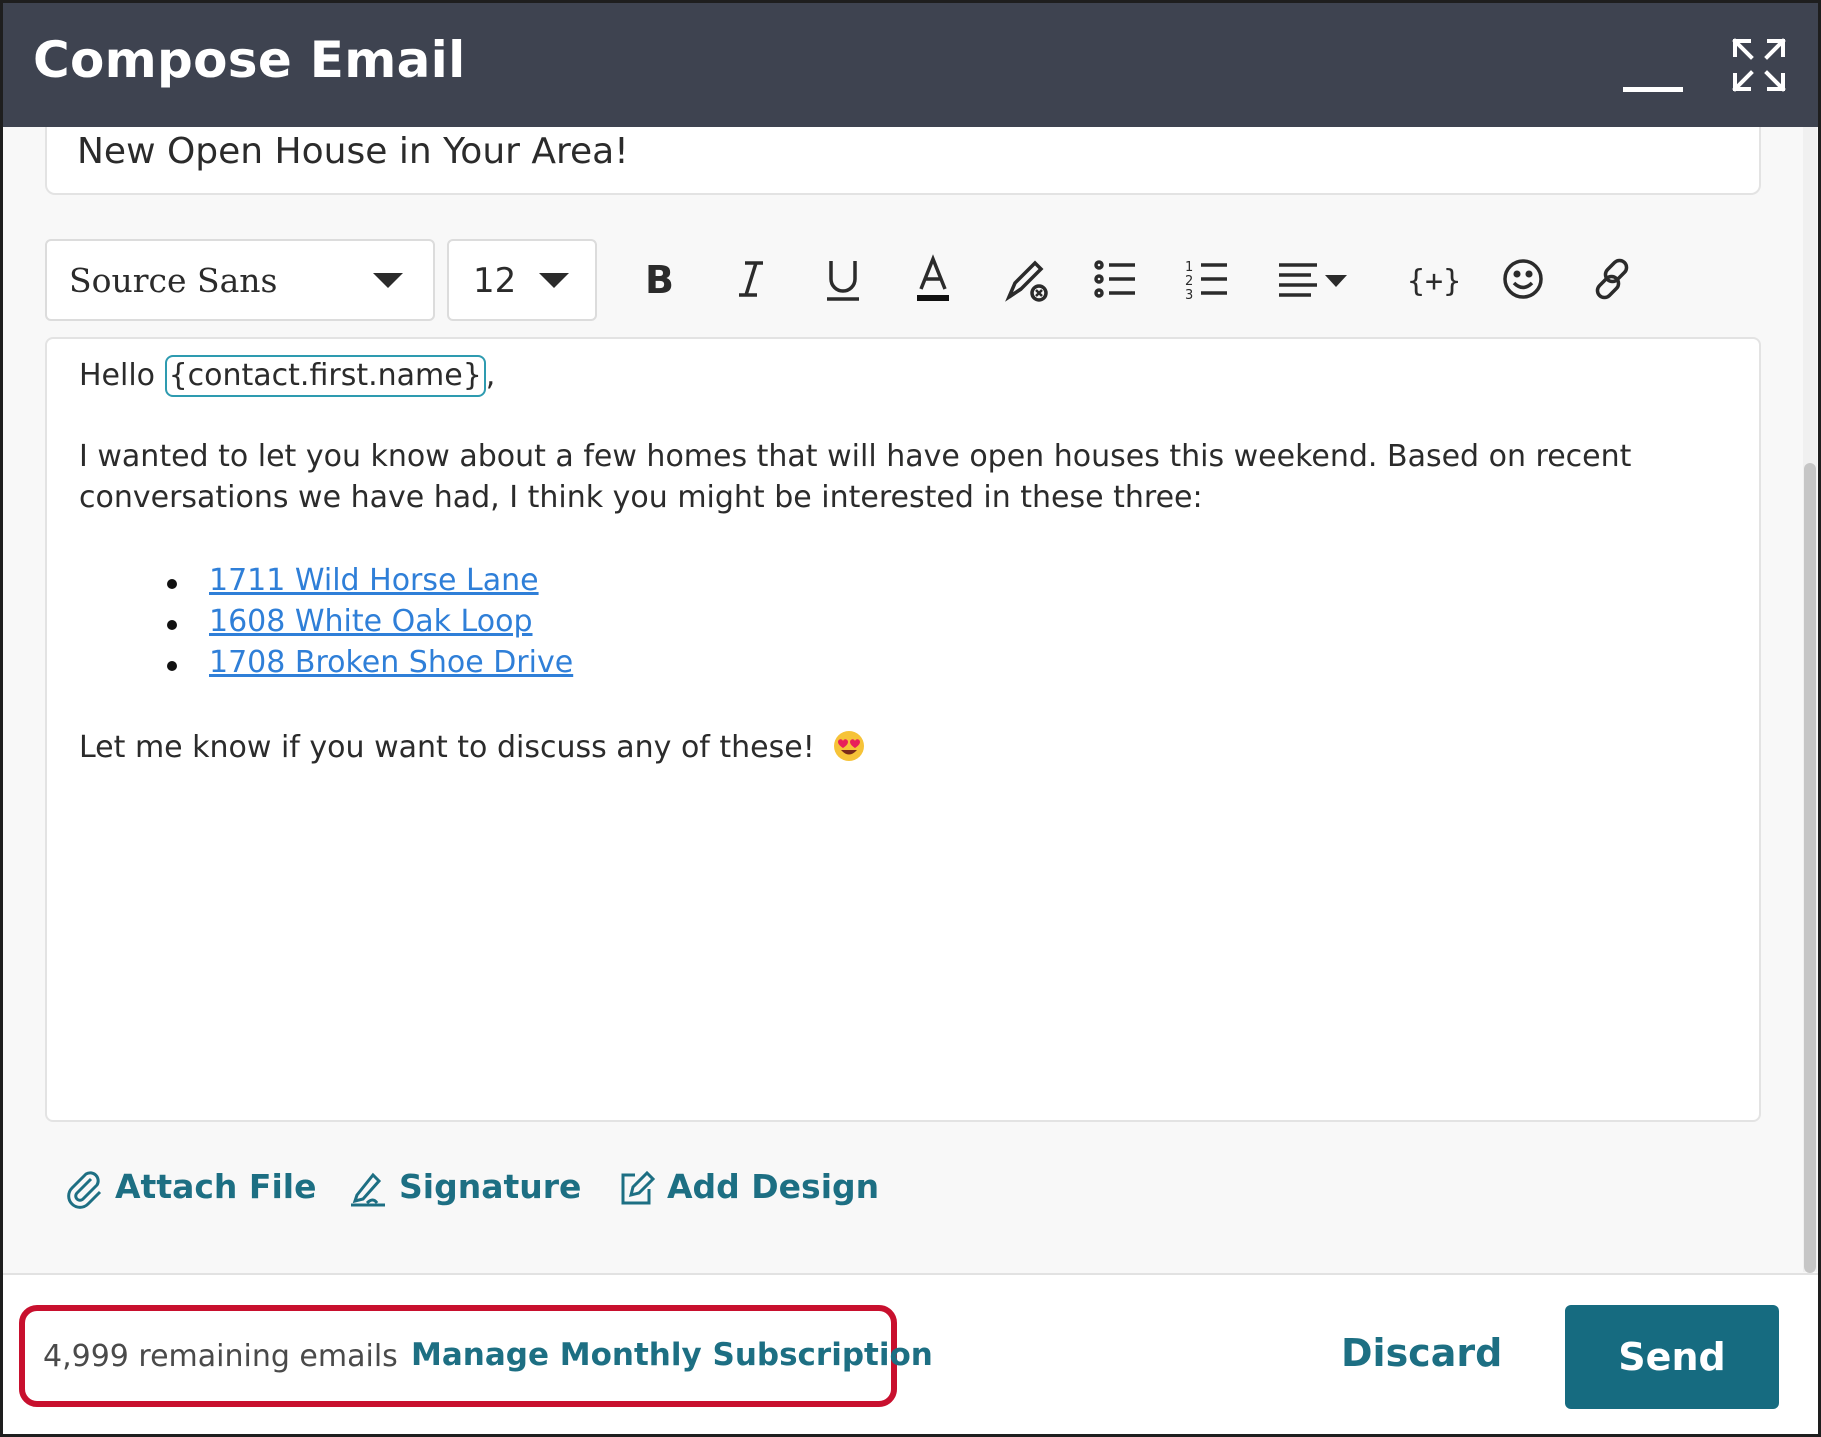  I want to click on align-icon, so click(1313, 279).